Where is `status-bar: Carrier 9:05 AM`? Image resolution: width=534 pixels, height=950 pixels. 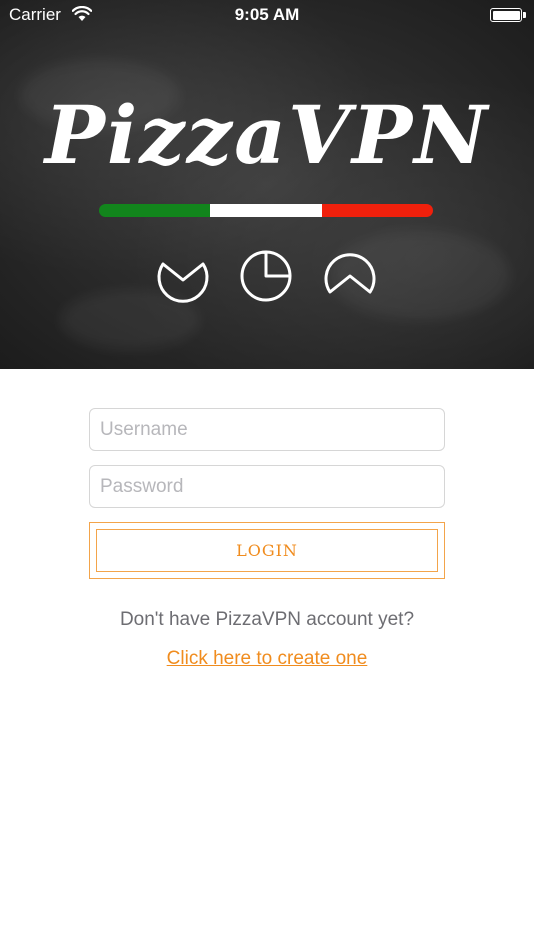 status-bar: Carrier 9:05 AM is located at coordinates (267, 15).